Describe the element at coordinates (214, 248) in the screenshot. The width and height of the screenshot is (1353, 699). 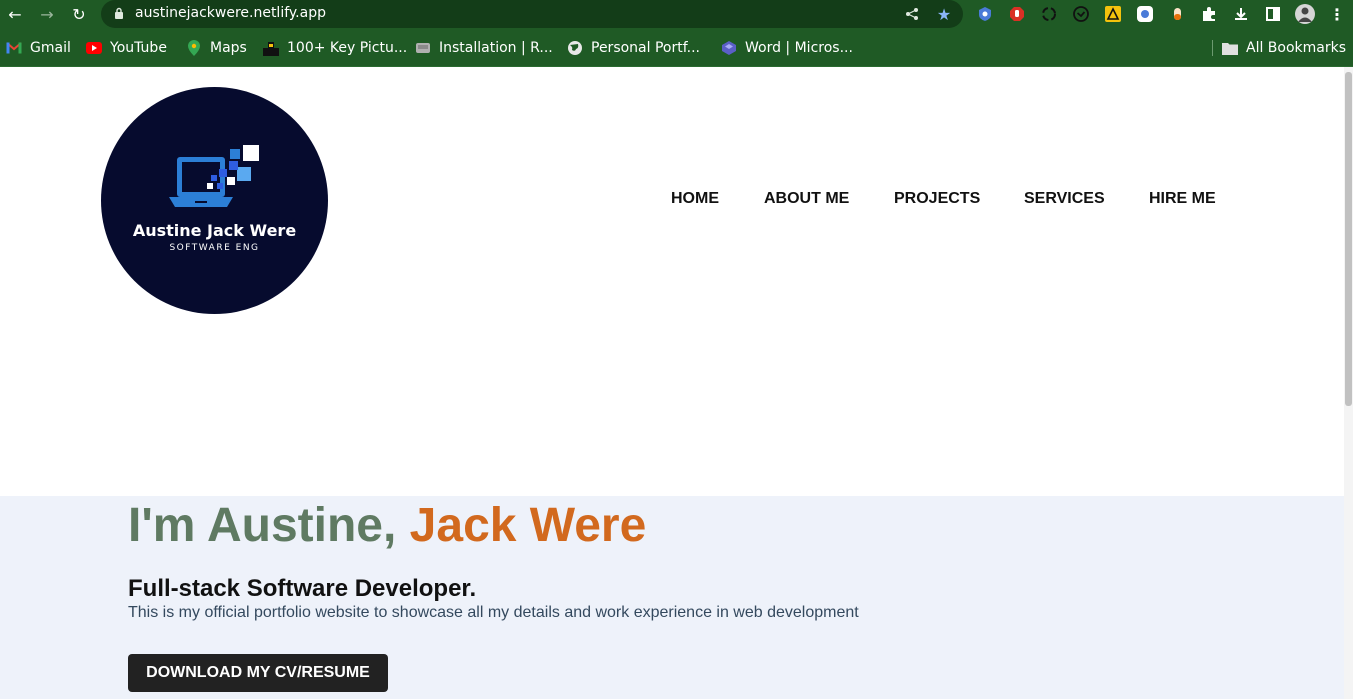
I see `logo-subtitle: SOFTWARE ENG` at that location.